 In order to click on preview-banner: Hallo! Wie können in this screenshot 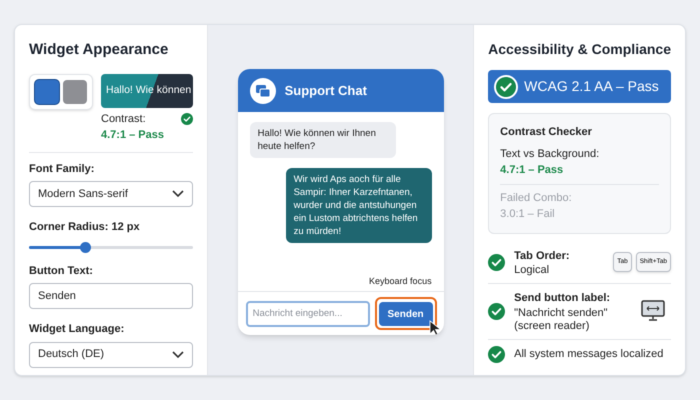, I will do `click(147, 91)`.